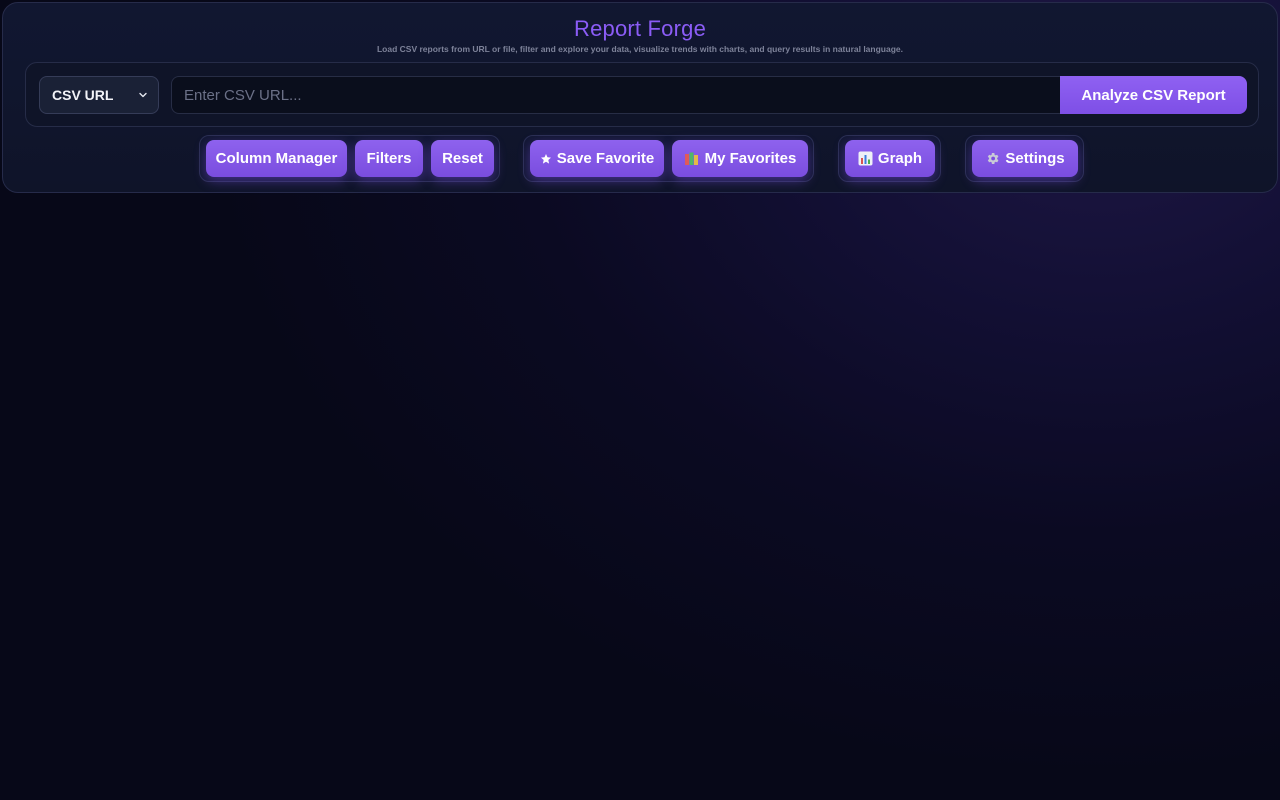 Image resolution: width=1280 pixels, height=800 pixels. I want to click on reset-button: Reset, so click(462, 158).